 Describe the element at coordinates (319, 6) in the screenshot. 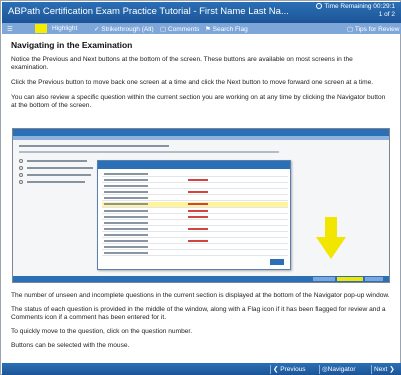

I see `clock-icon` at that location.